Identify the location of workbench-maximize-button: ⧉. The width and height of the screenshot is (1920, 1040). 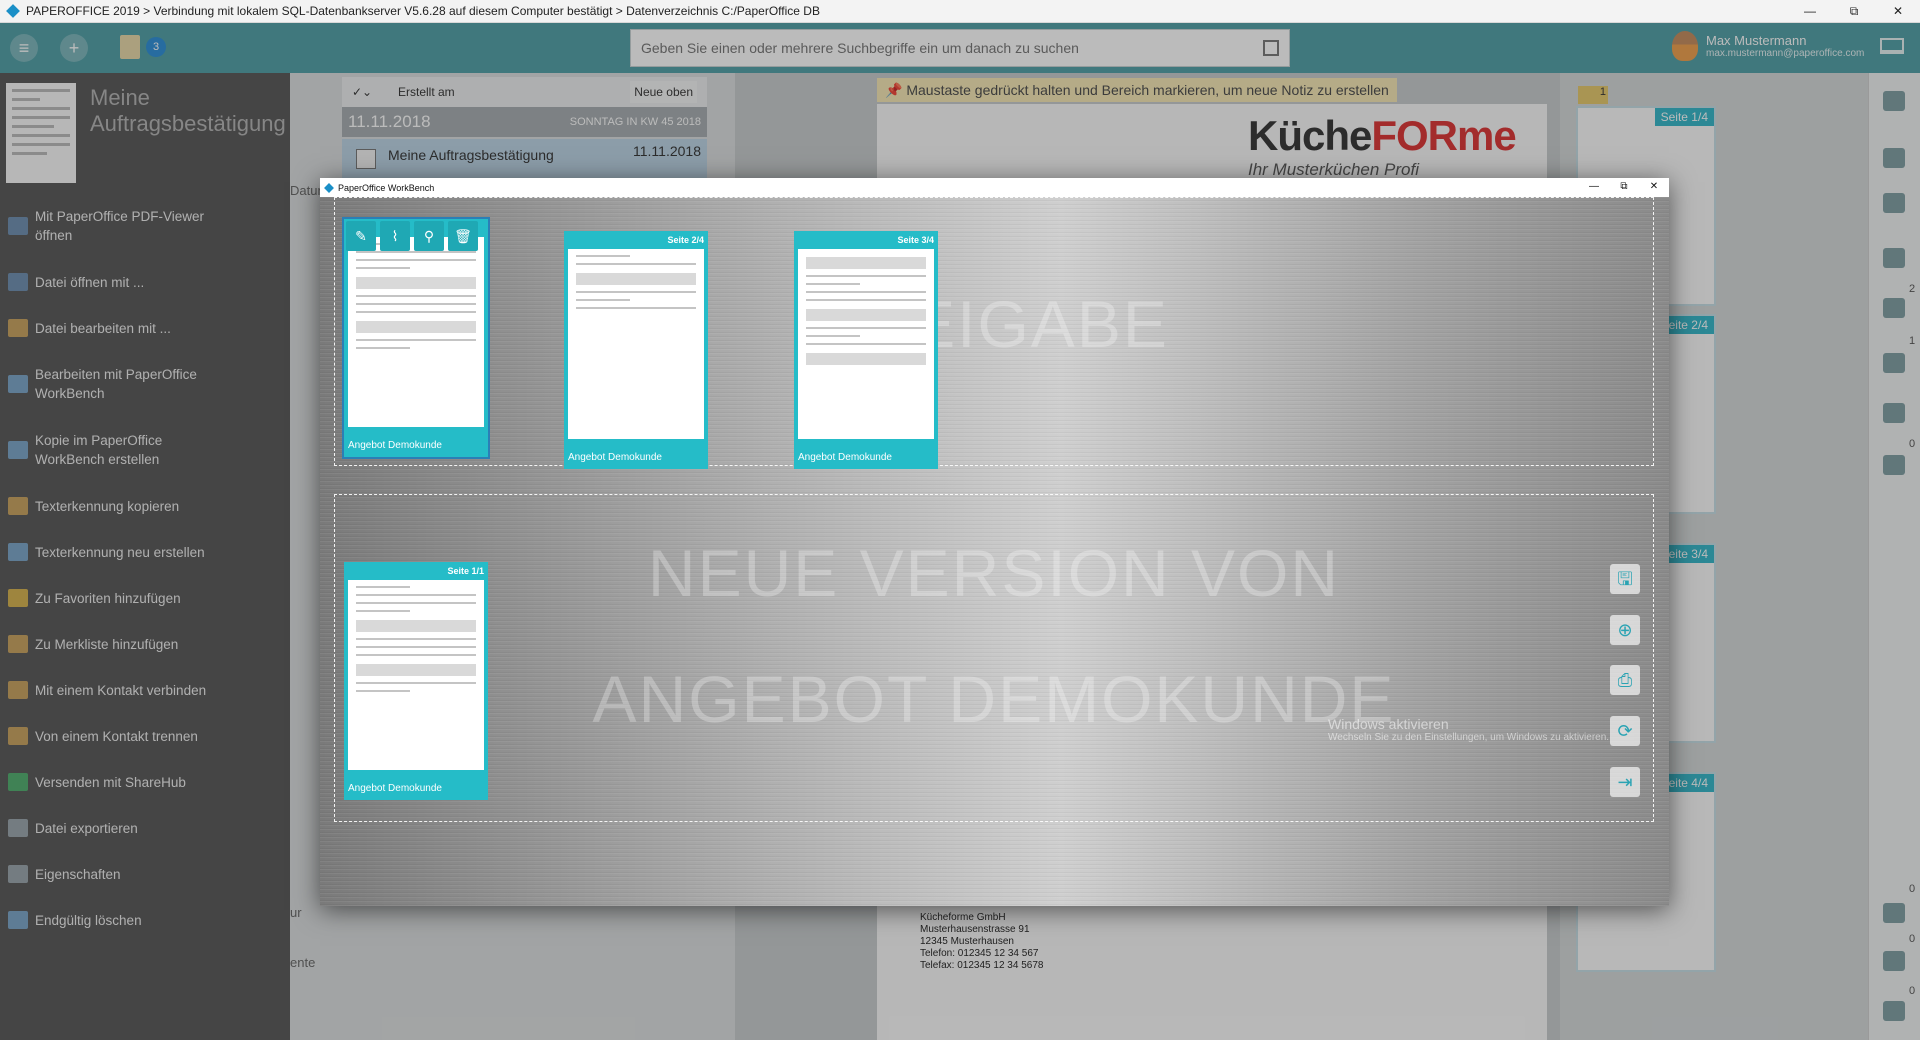
(1624, 187).